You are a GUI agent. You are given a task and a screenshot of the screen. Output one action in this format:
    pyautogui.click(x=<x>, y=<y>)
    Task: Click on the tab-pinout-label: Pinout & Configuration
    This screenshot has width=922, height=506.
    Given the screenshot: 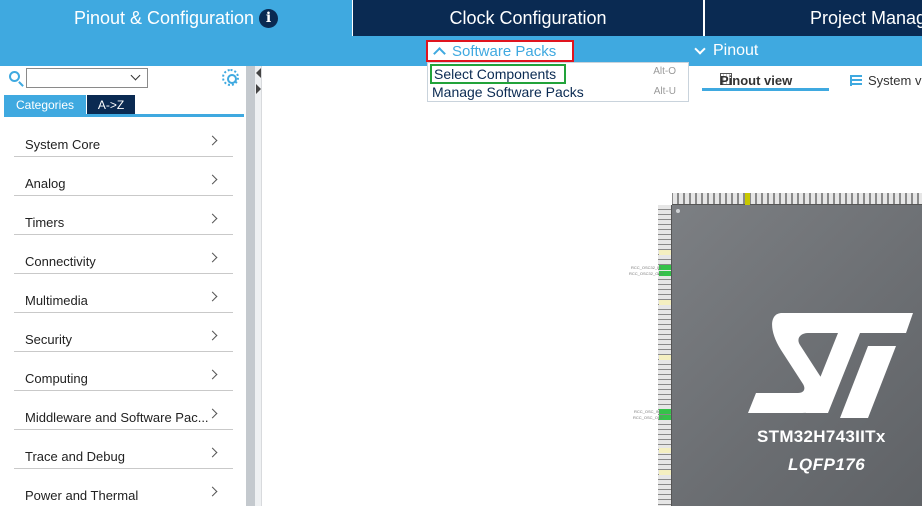 What is the action you would take?
    pyautogui.click(x=164, y=17)
    